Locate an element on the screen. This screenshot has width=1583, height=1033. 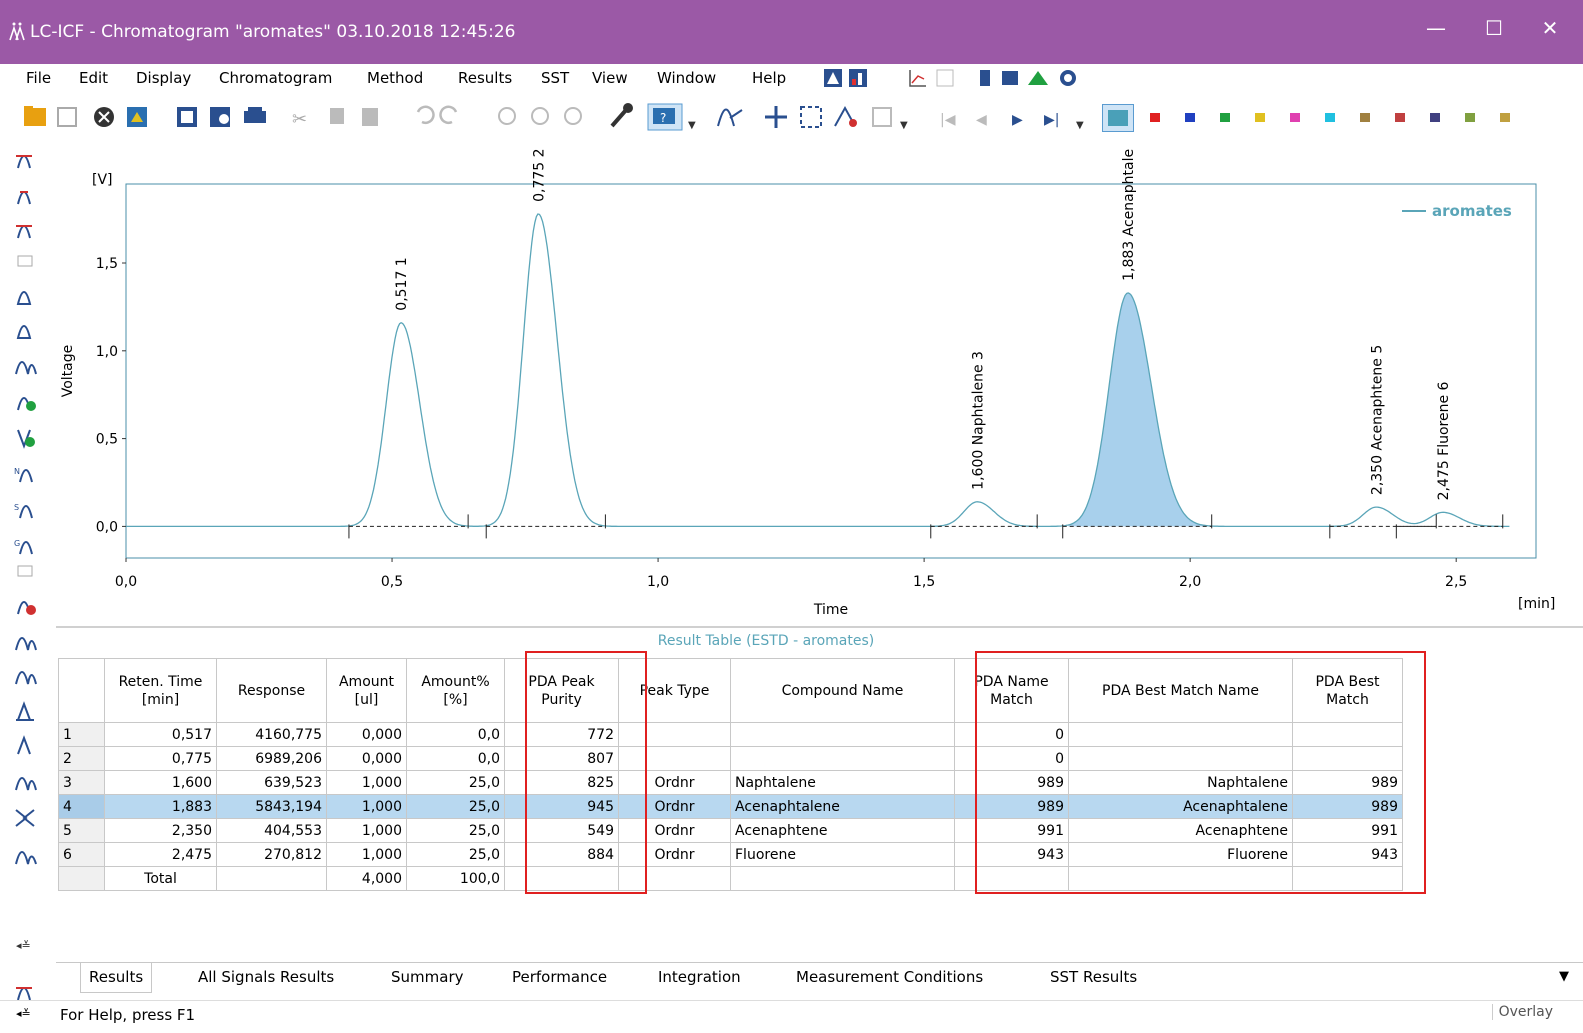
column-header: PDA Peak Purity is located at coordinates (561, 690).